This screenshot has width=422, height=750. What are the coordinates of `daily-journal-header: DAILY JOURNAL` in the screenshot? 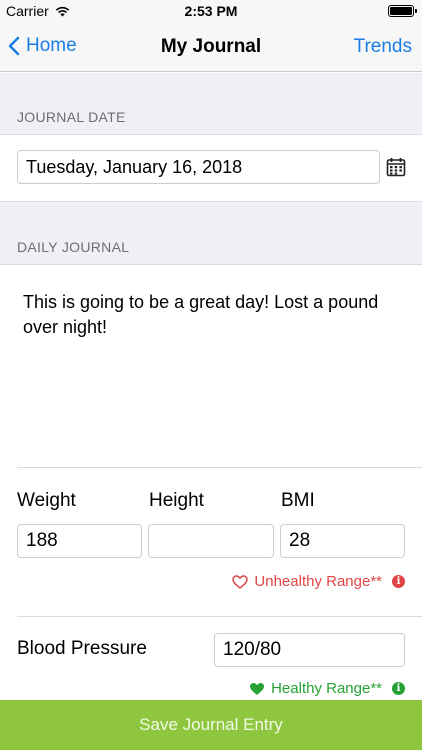 It's located at (211, 233).